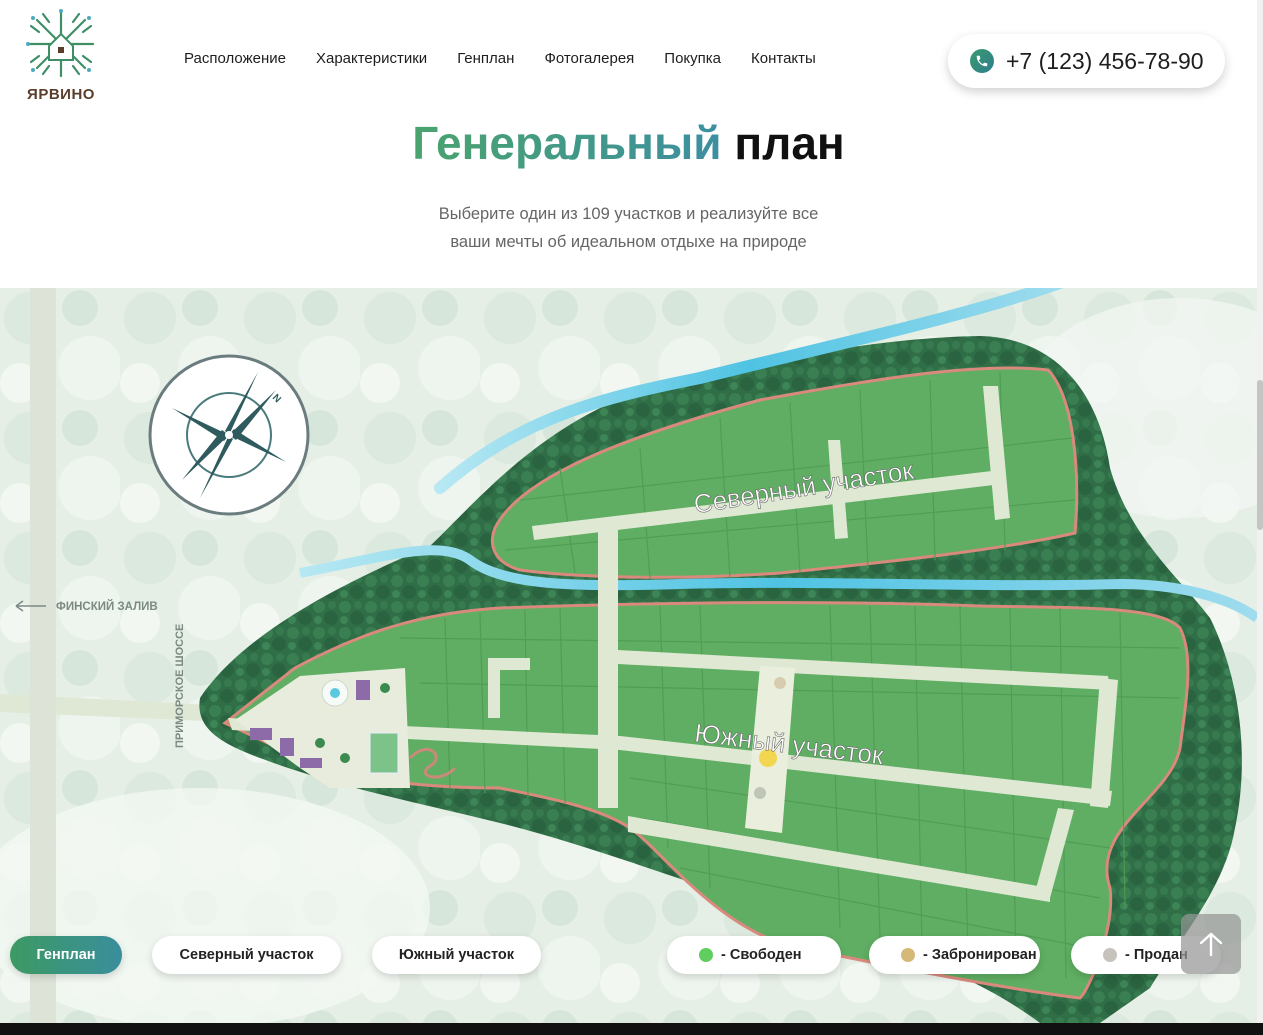 This screenshot has height=1035, width=1263. I want to click on nav-item-location: Расположение, so click(235, 58).